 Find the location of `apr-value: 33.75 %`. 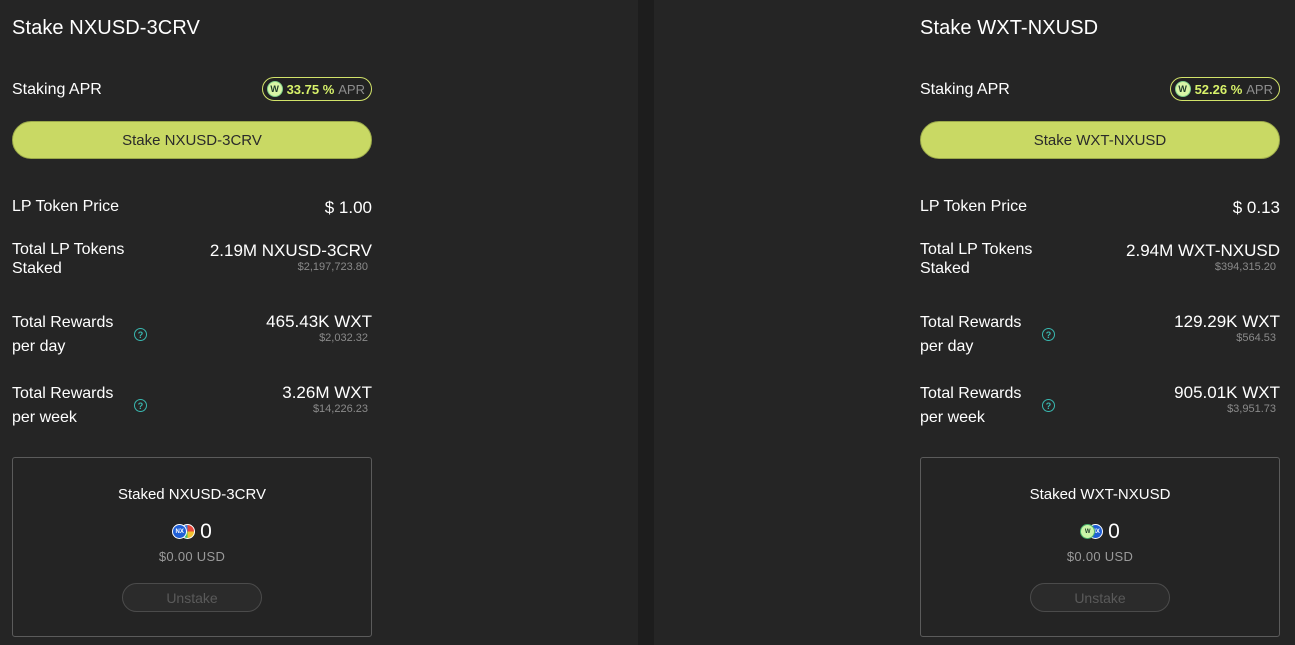

apr-value: 33.75 % is located at coordinates (310, 89).